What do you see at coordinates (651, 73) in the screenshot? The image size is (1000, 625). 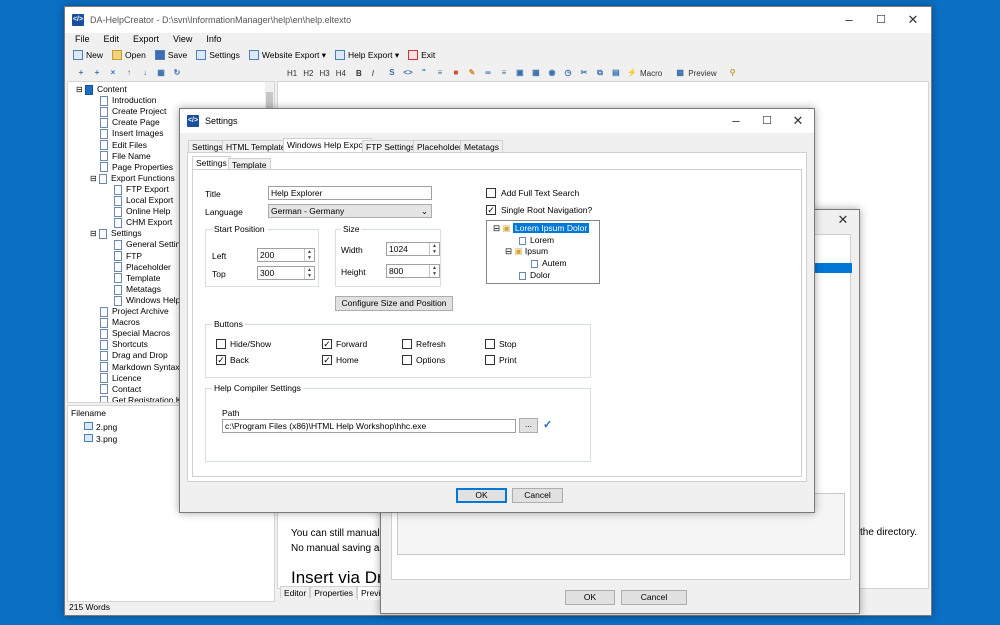 I see `macro-button: Macro` at bounding box center [651, 73].